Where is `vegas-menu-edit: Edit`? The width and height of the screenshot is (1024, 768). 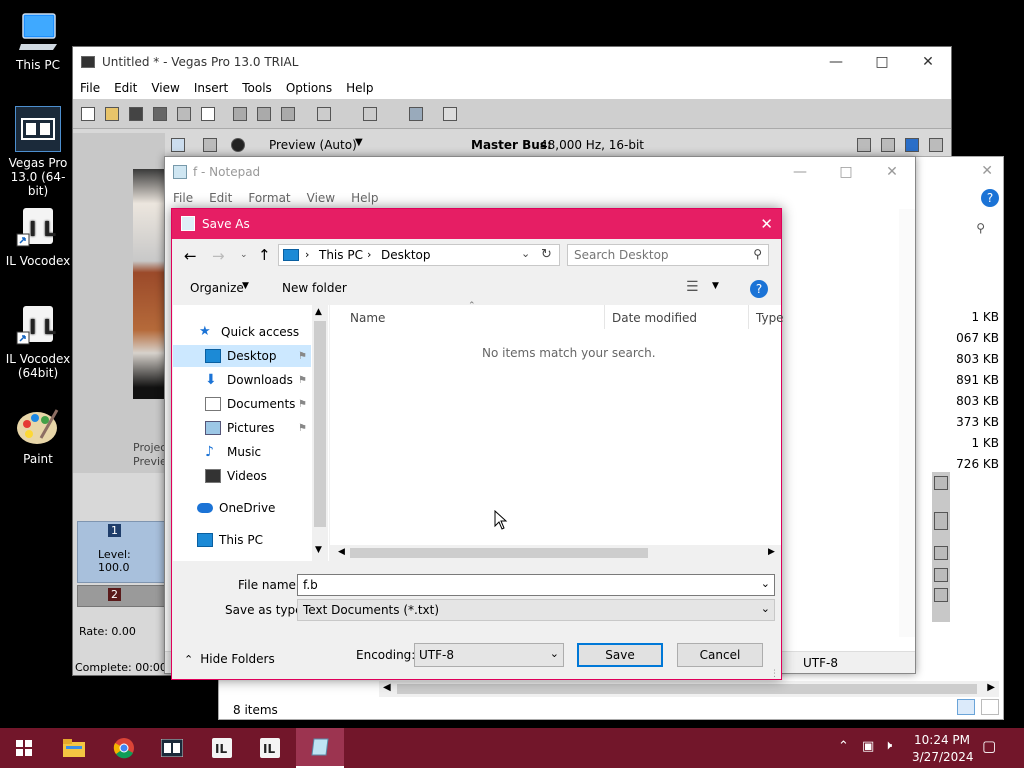
vegas-menu-edit: Edit is located at coordinates (125, 88).